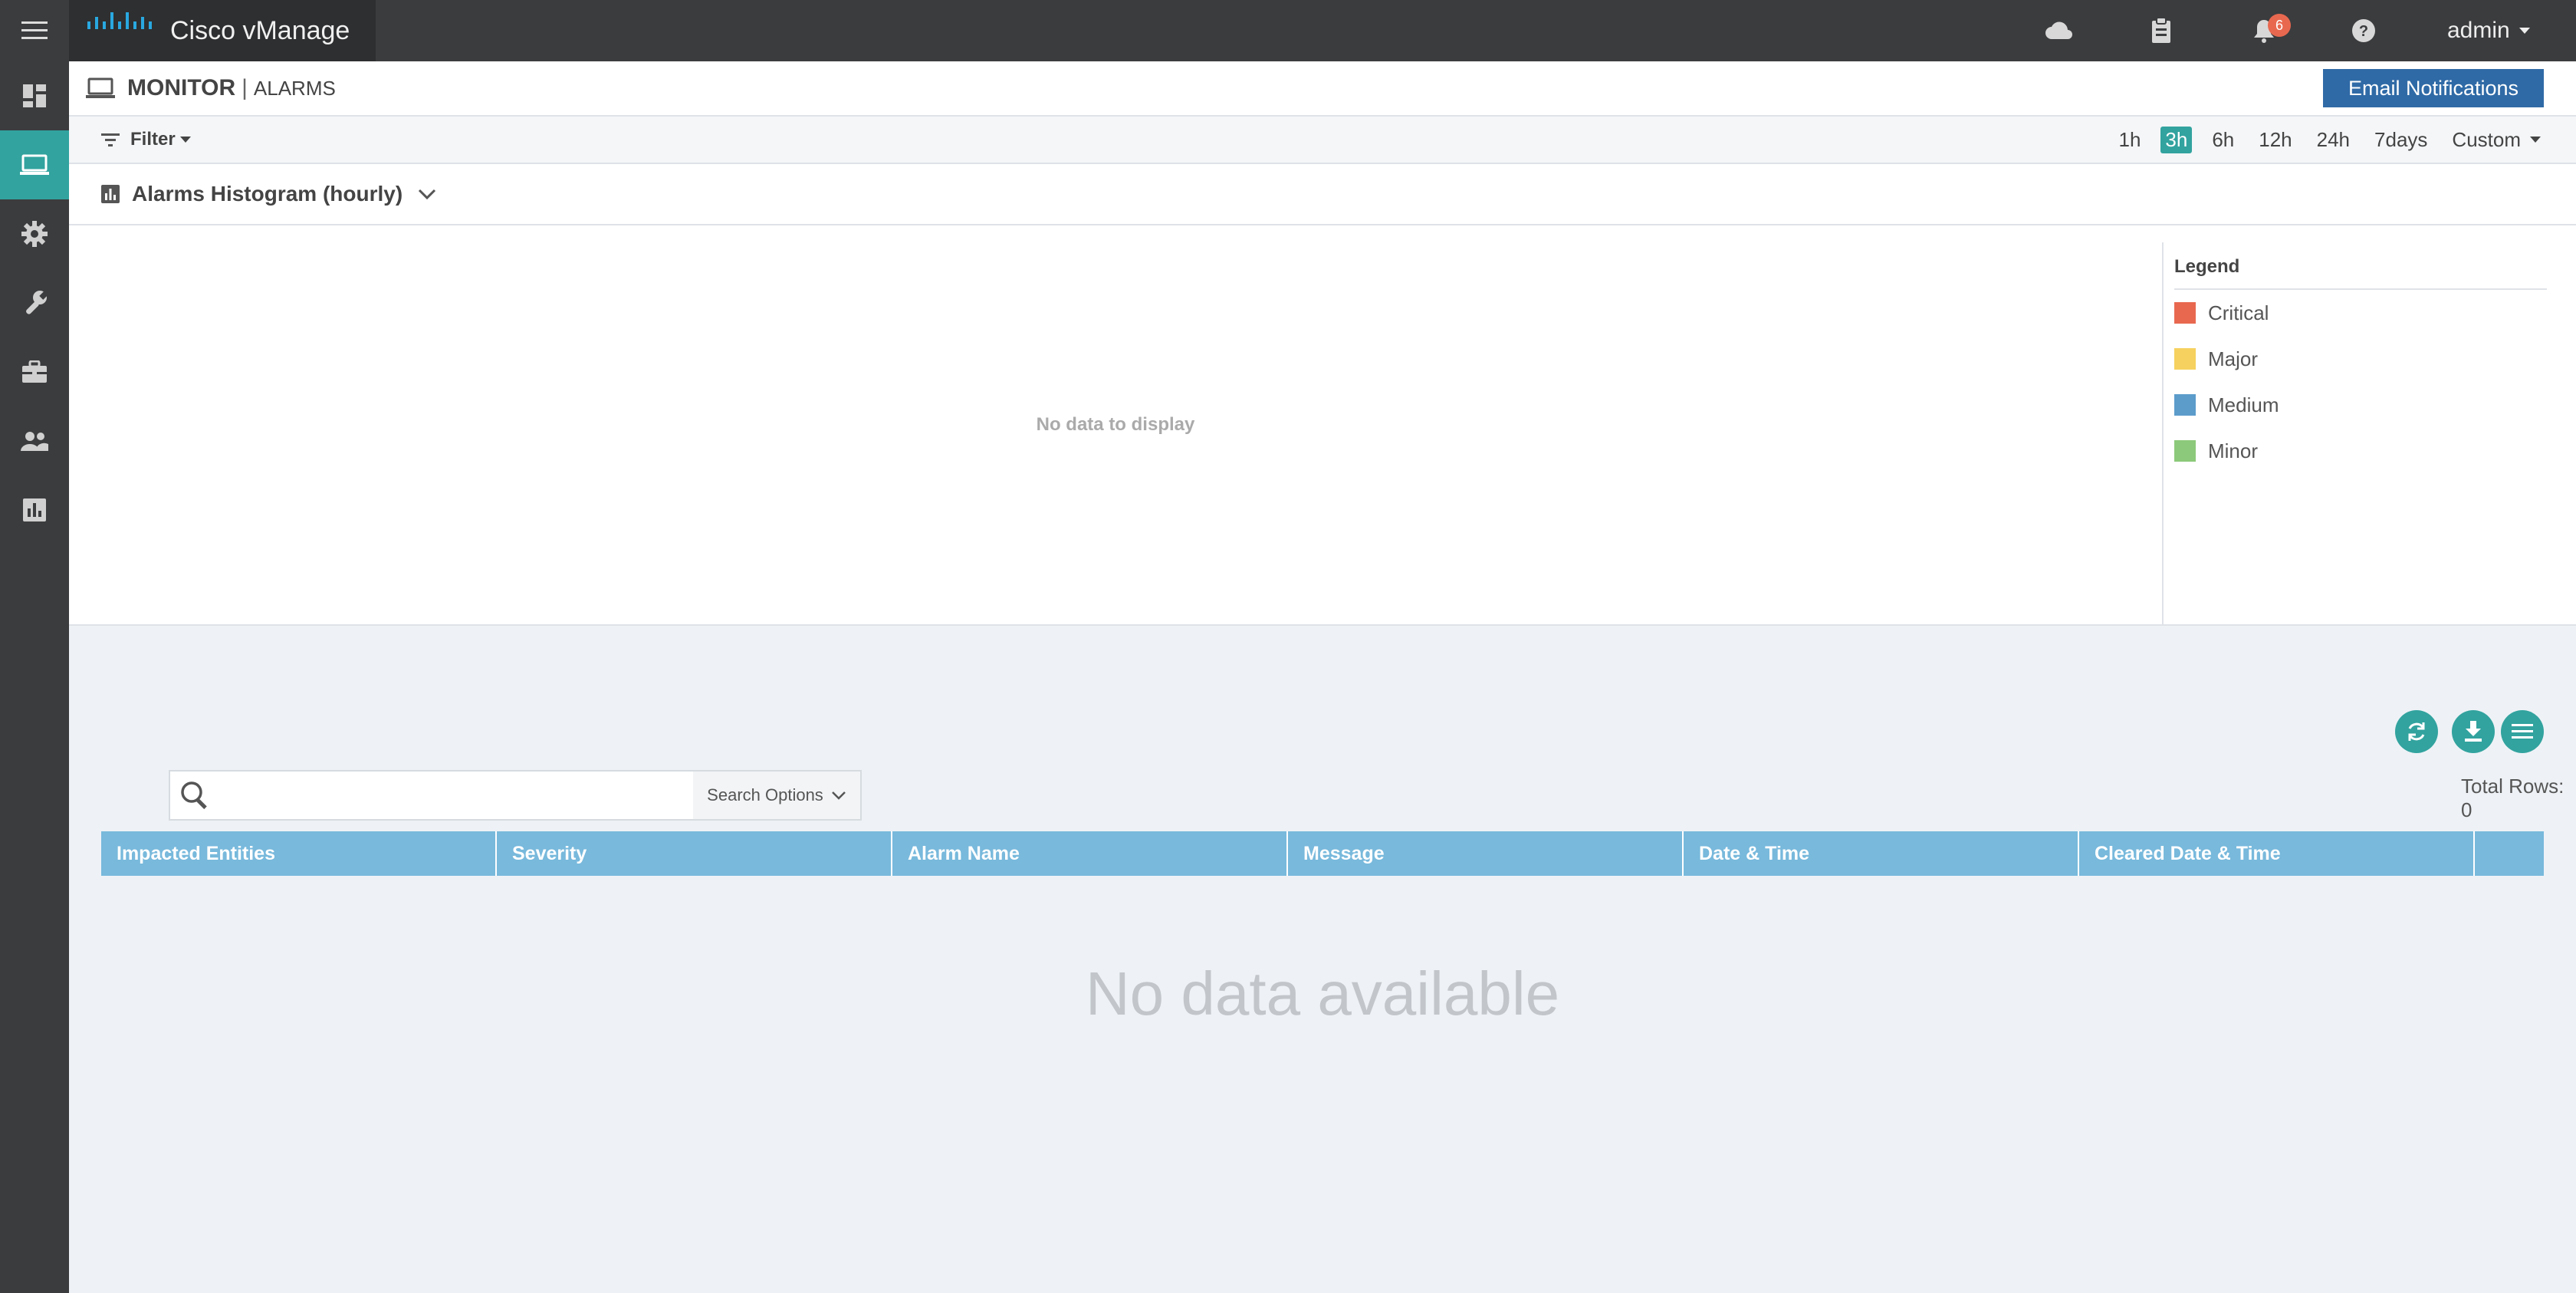 The image size is (2576, 1293). Describe the element at coordinates (1115, 425) in the screenshot. I see `chart-empty-message: No data to display` at that location.